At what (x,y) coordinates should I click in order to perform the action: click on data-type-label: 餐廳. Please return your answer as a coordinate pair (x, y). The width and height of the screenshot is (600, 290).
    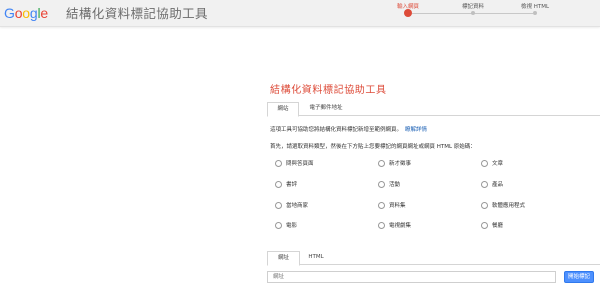
    Looking at the image, I should click on (498, 226).